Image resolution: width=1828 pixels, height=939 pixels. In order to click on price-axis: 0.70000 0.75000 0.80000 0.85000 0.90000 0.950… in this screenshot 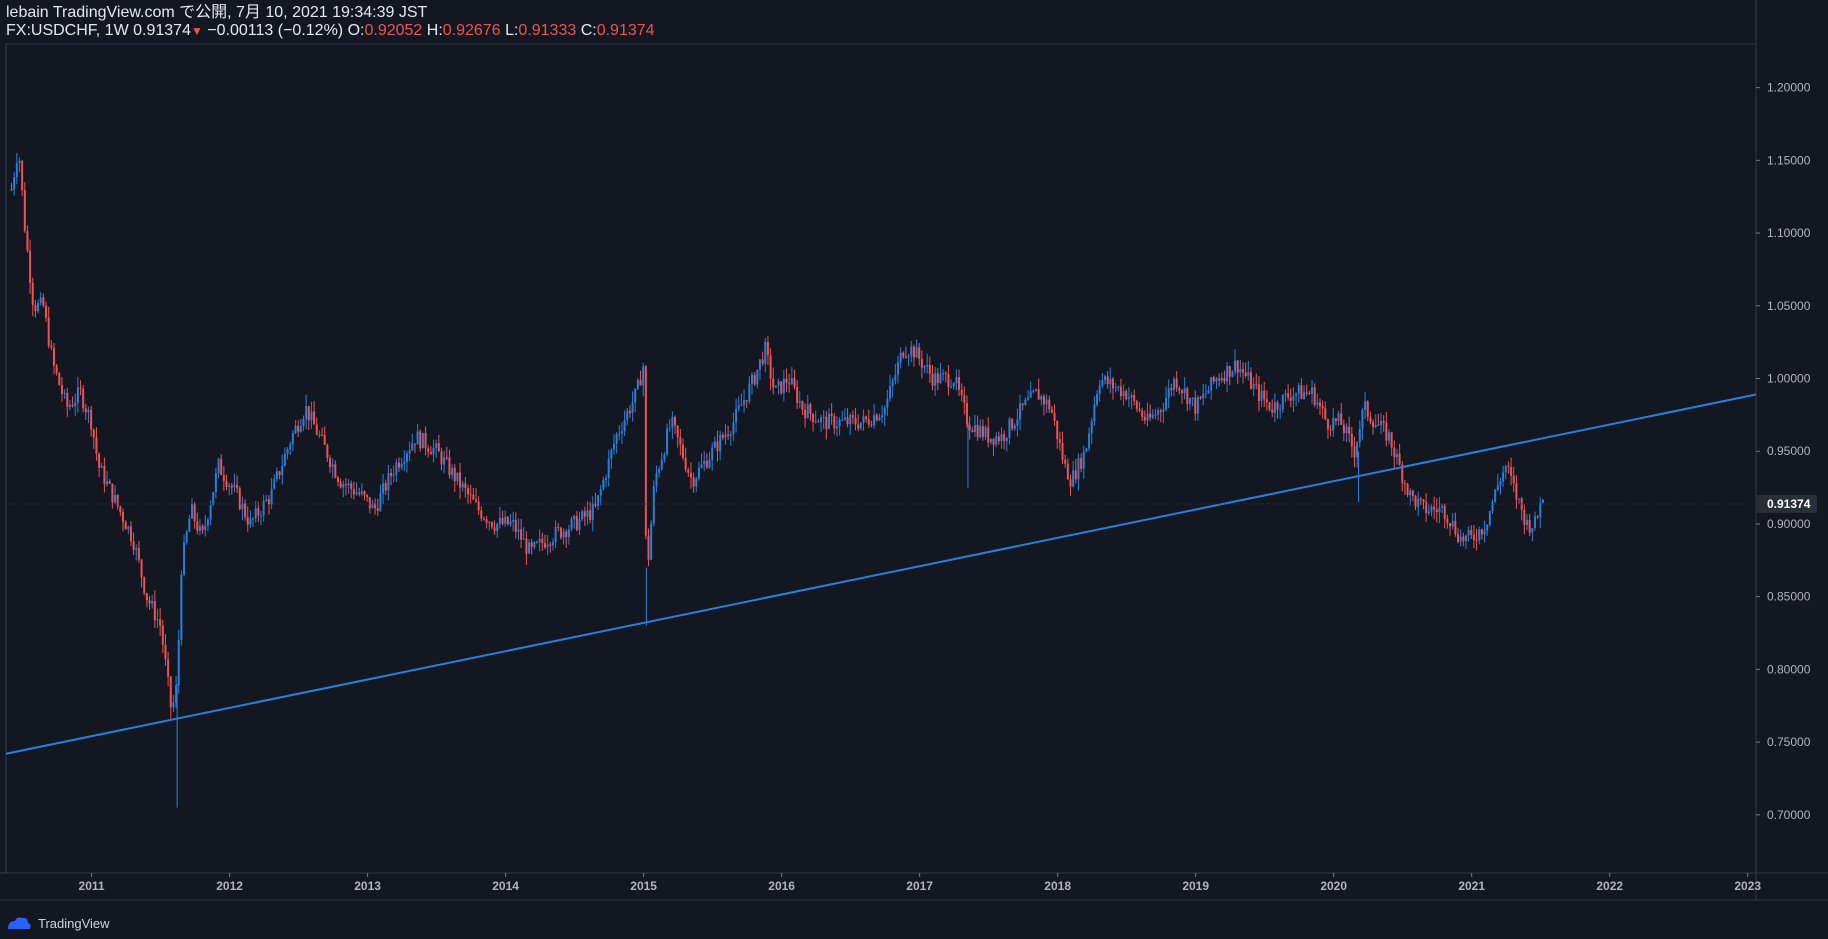, I will do `click(1783, 451)`.